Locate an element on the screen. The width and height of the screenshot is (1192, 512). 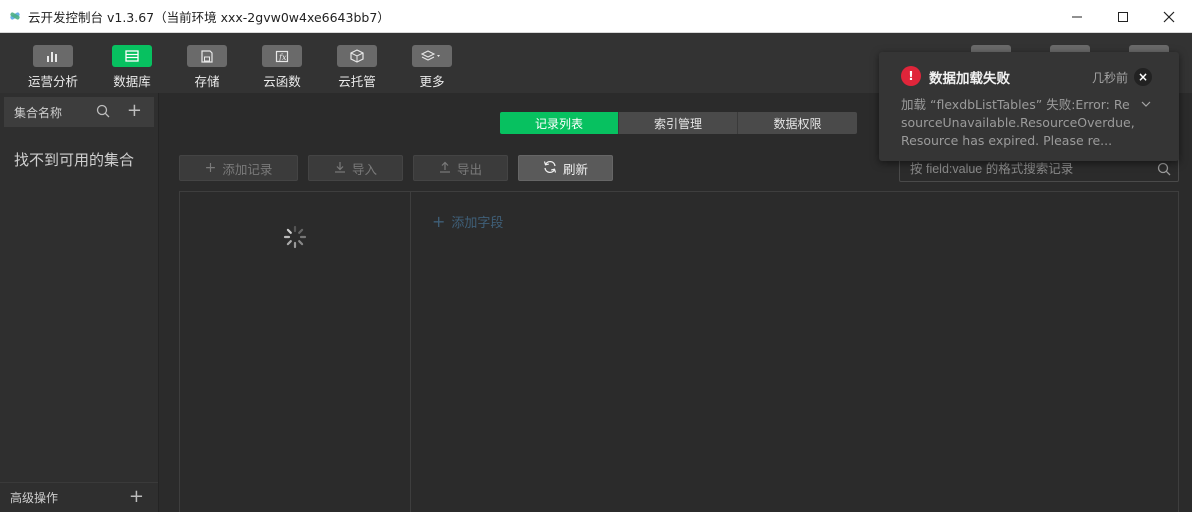
add-record-label: 添加记录 is located at coordinates (247, 169).